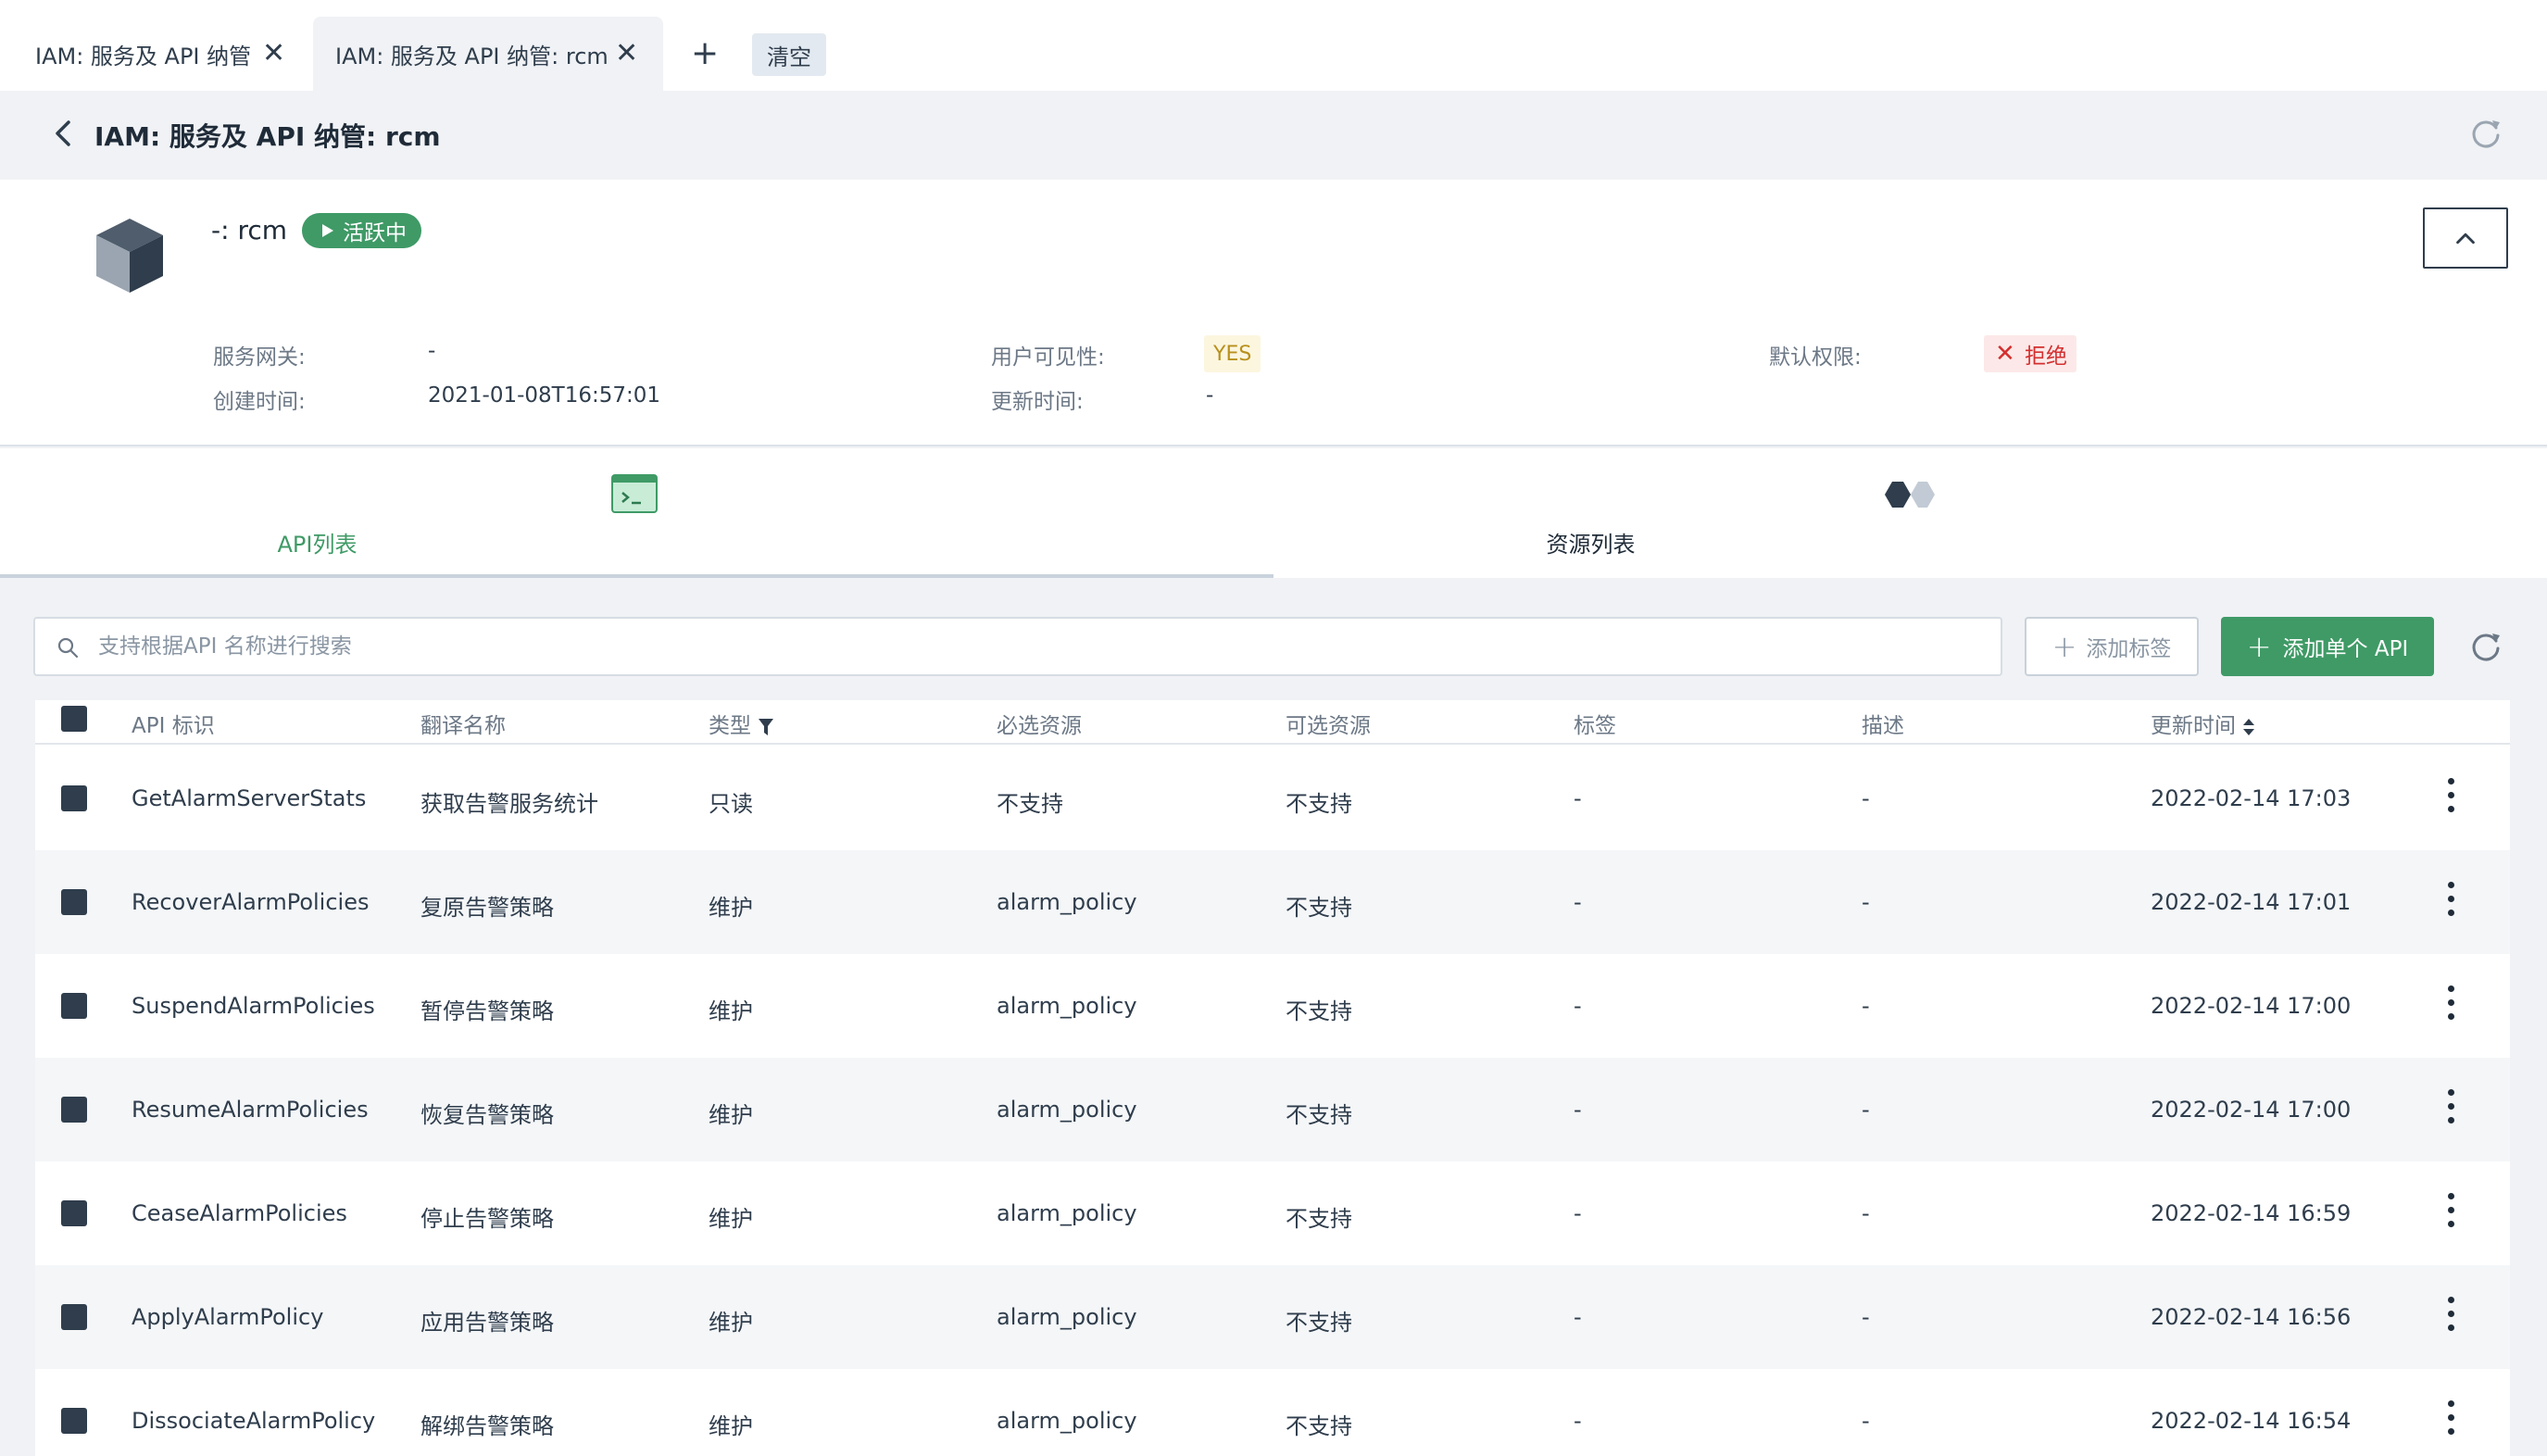  I want to click on col-translated-name: 翻译名称, so click(463, 726).